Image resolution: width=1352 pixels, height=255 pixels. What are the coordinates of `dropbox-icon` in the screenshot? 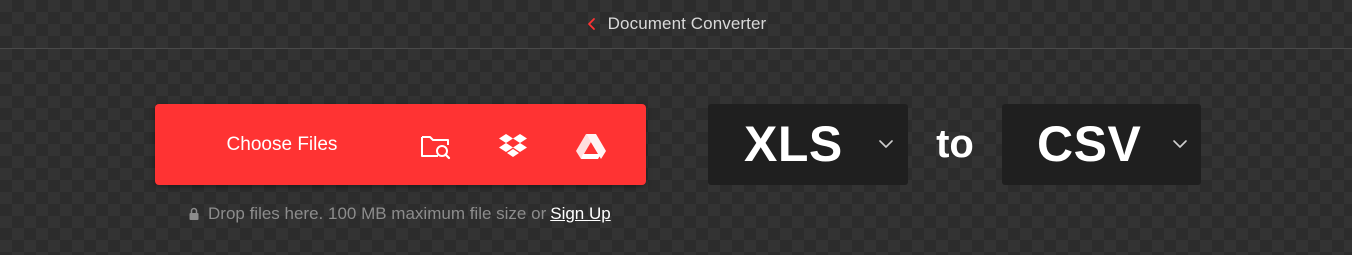 It's located at (513, 146).